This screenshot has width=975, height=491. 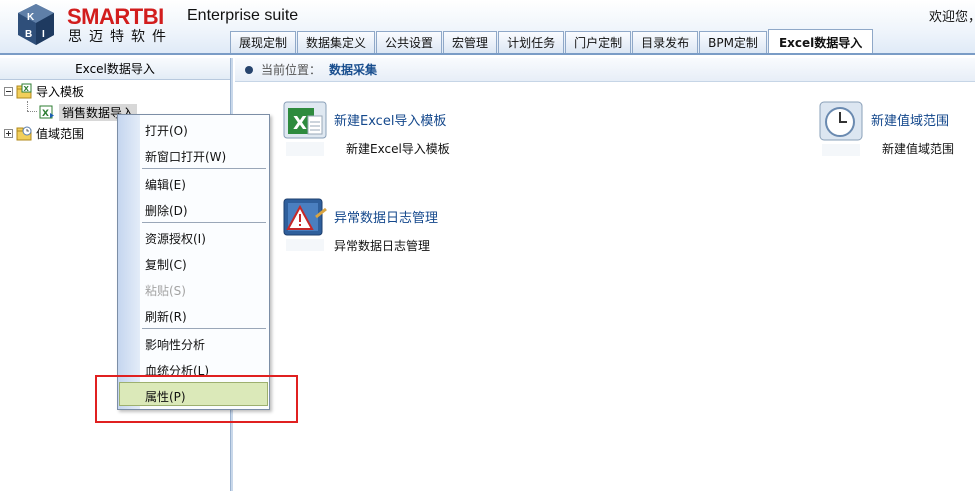 I want to click on left-panel-title: Excel数据导入, so click(x=115, y=69).